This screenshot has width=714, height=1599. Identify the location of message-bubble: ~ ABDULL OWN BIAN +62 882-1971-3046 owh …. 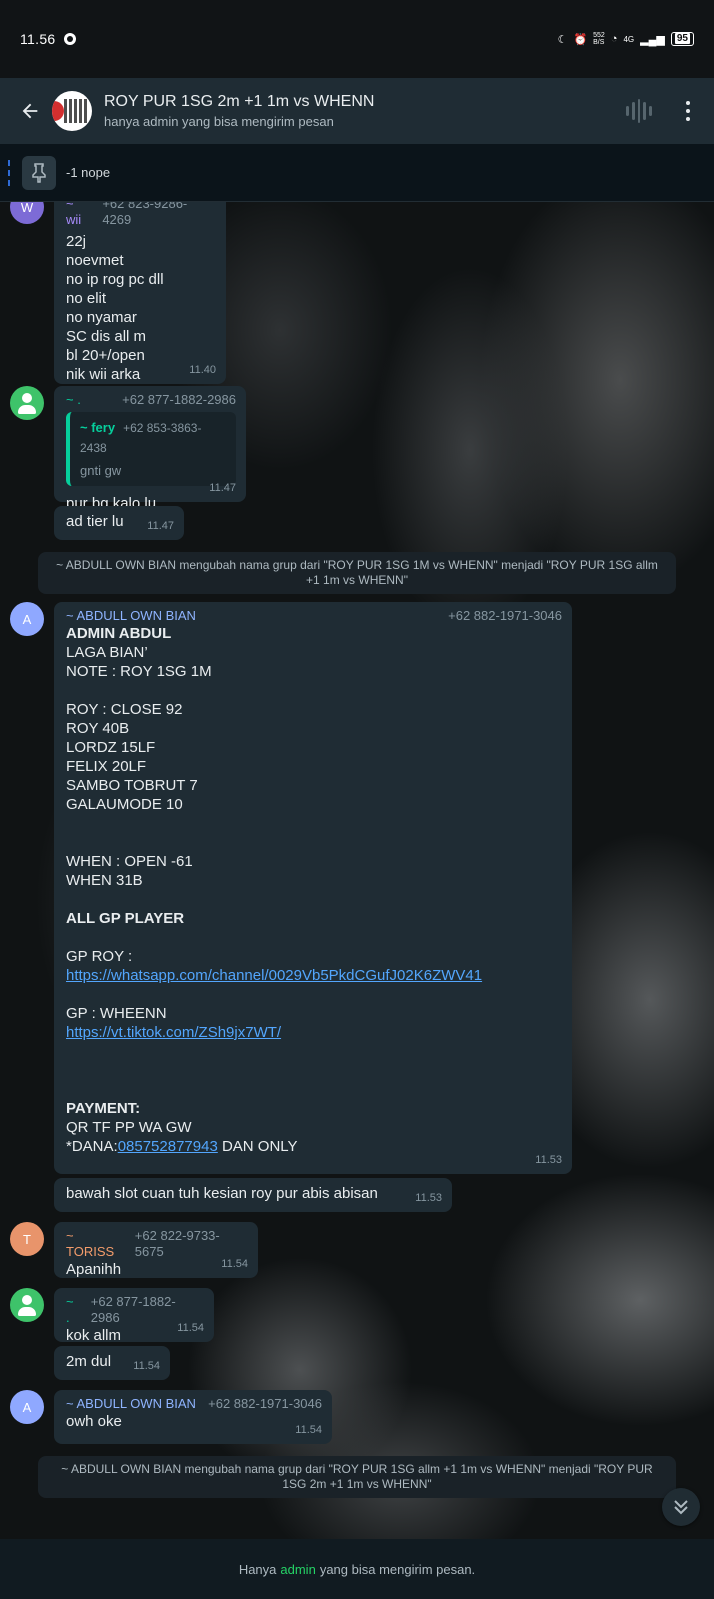
(193, 1417).